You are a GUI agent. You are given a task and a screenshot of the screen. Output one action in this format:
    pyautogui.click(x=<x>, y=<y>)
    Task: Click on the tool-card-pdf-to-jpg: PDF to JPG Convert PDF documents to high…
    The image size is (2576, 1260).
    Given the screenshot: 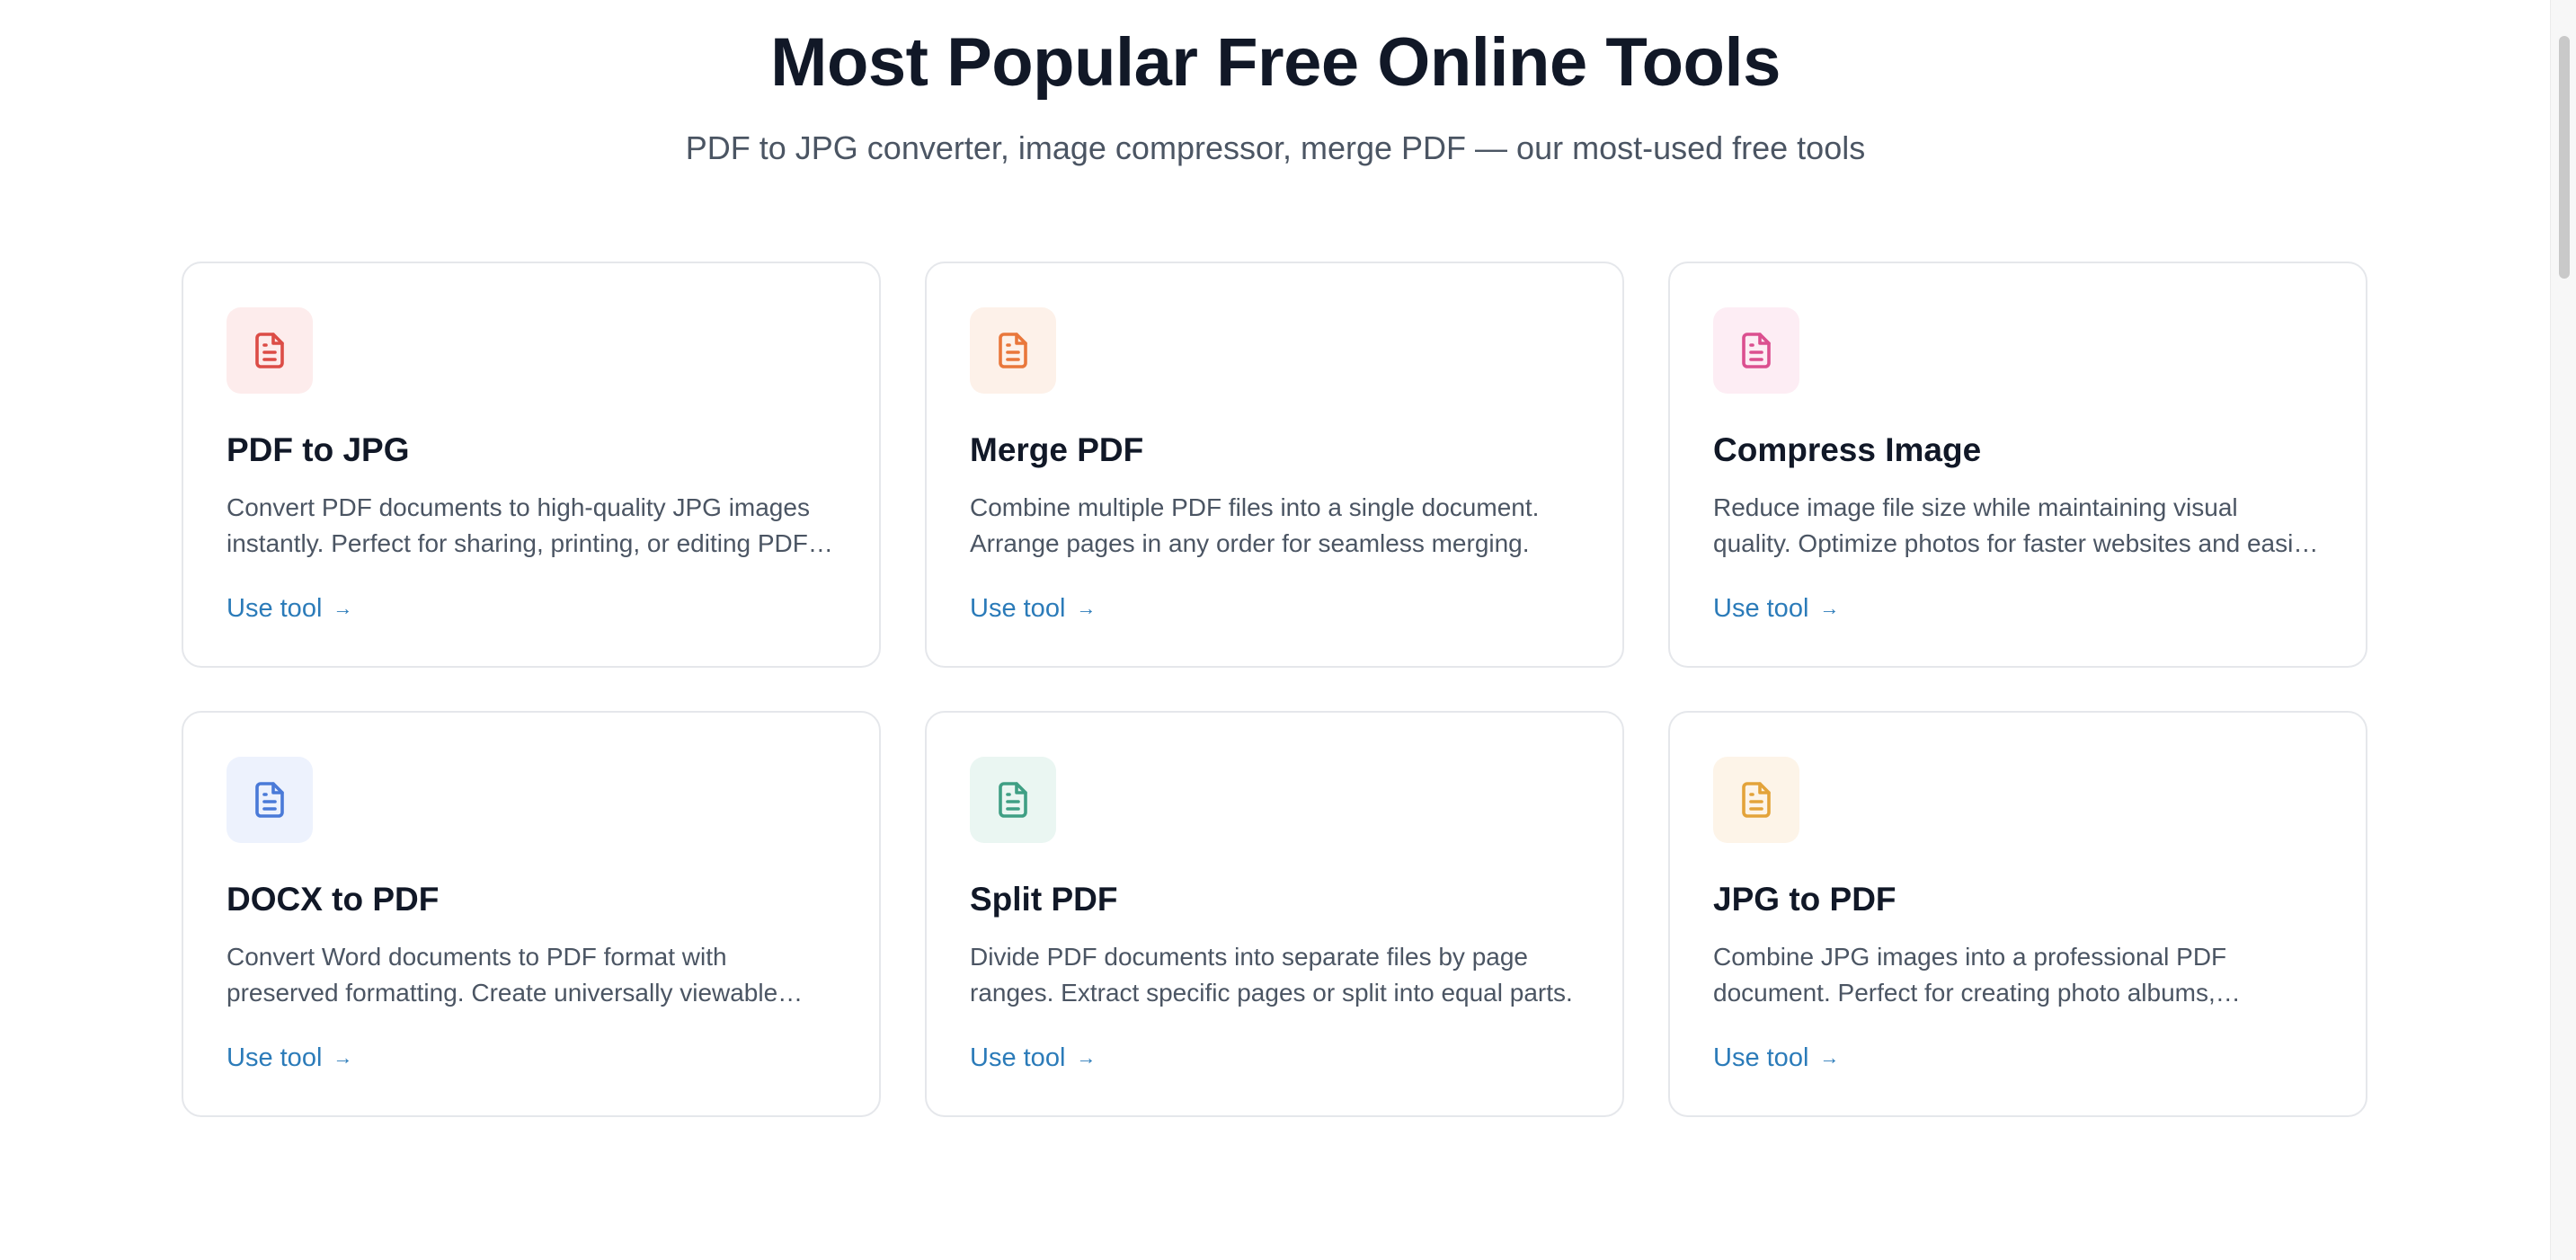 What is the action you would take?
    pyautogui.click(x=531, y=465)
    